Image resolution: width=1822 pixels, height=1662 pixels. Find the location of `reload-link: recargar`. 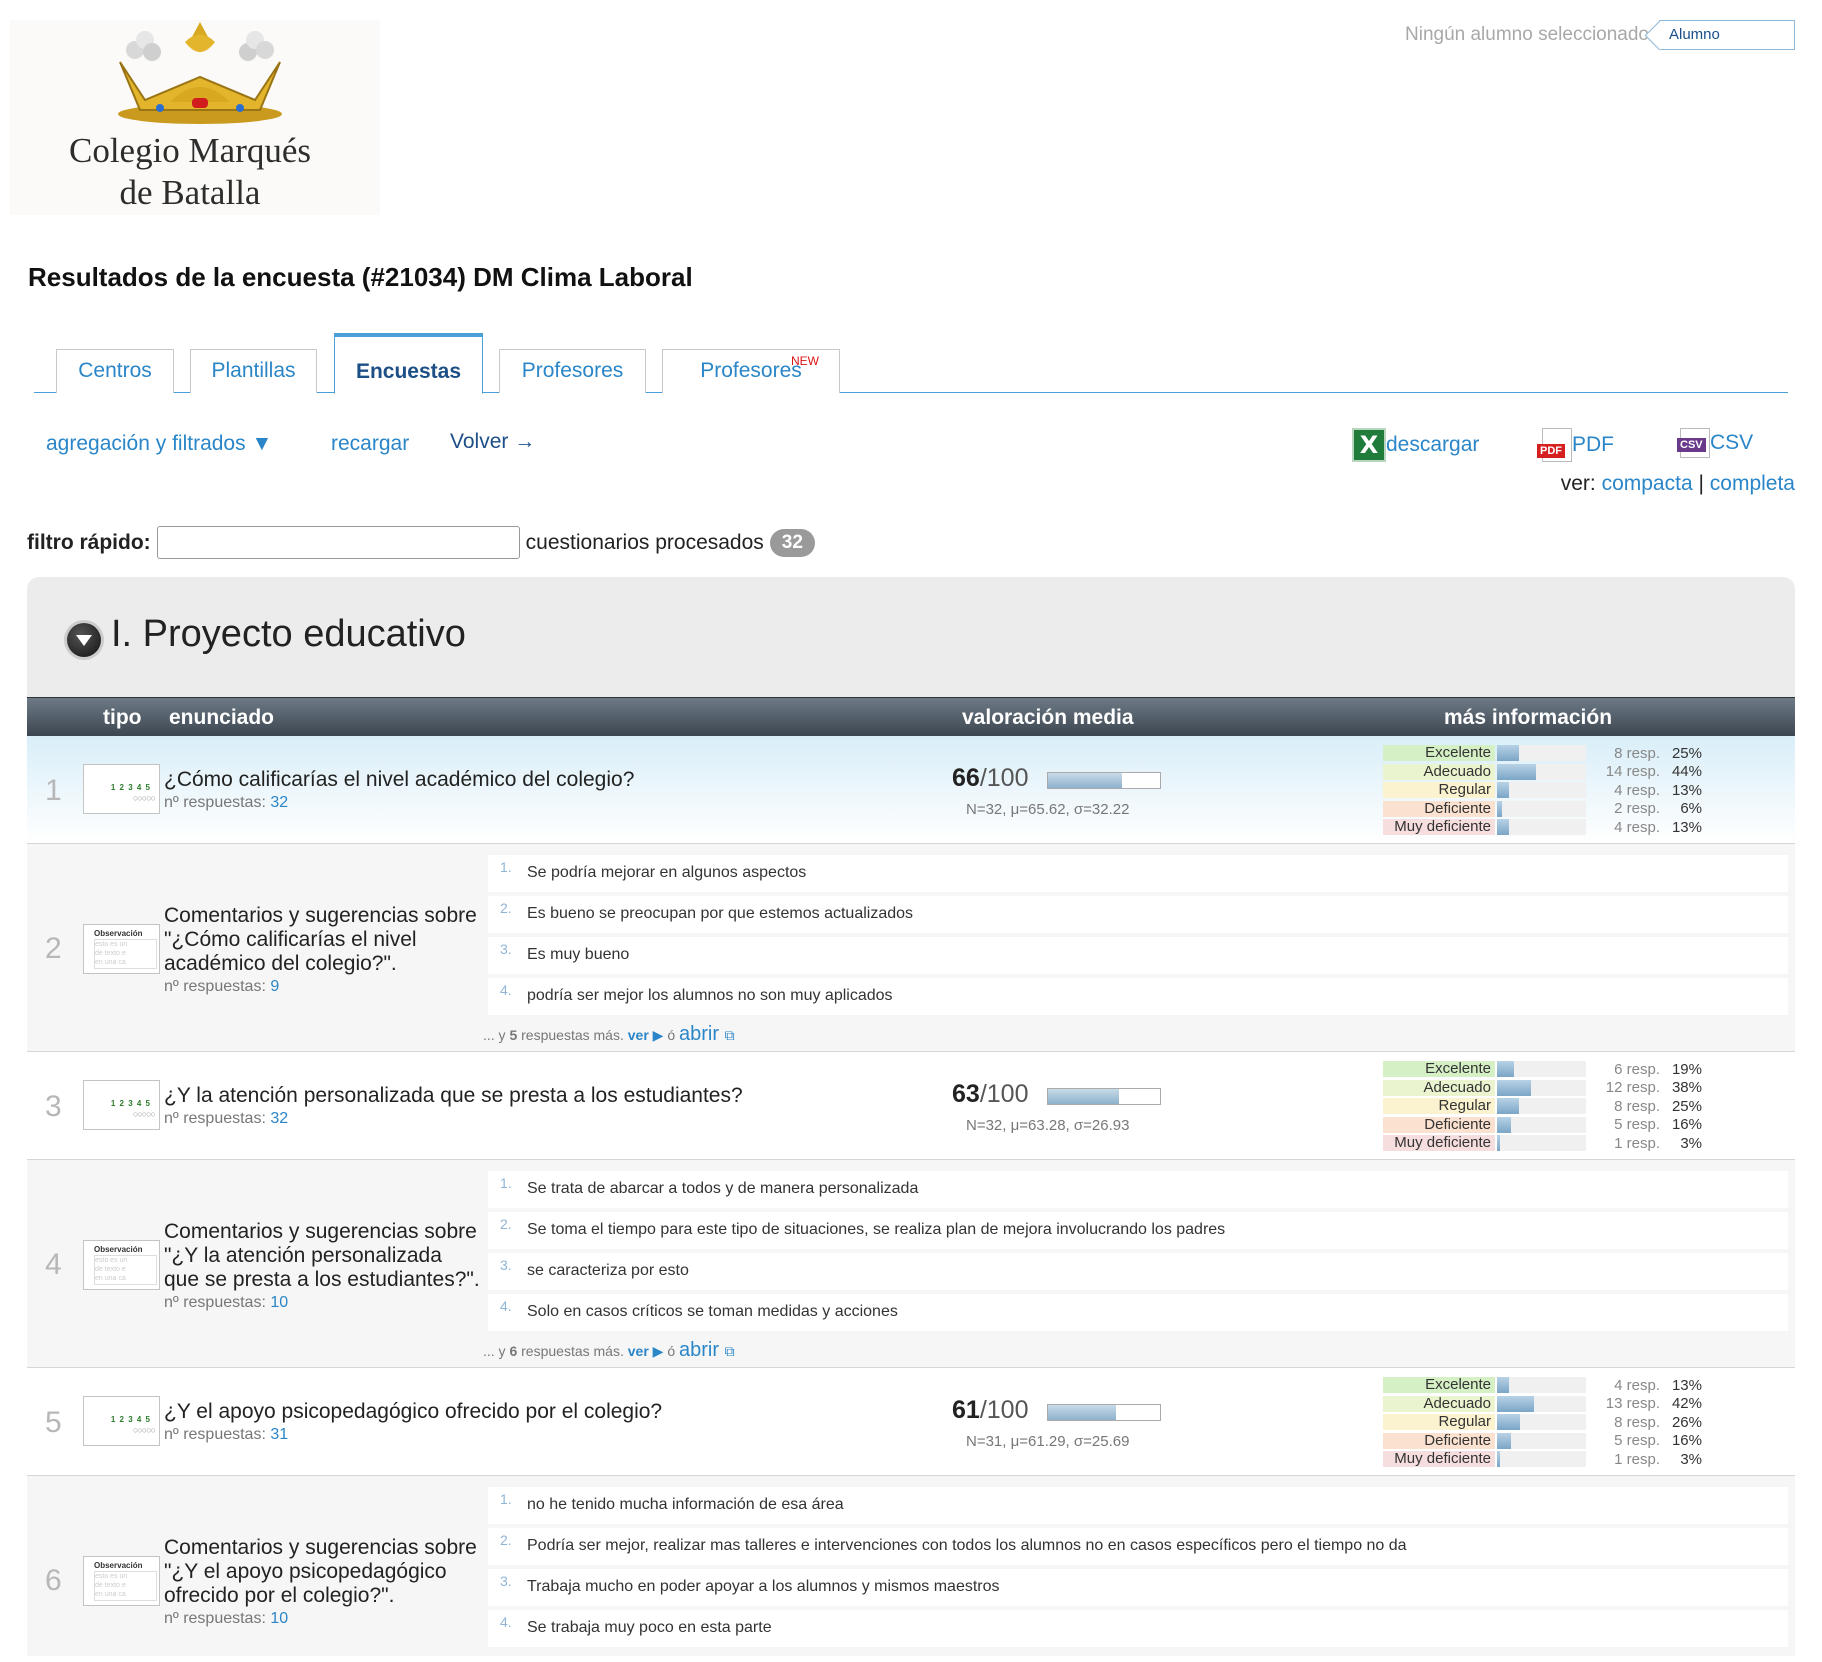

reload-link: recargar is located at coordinates (370, 444).